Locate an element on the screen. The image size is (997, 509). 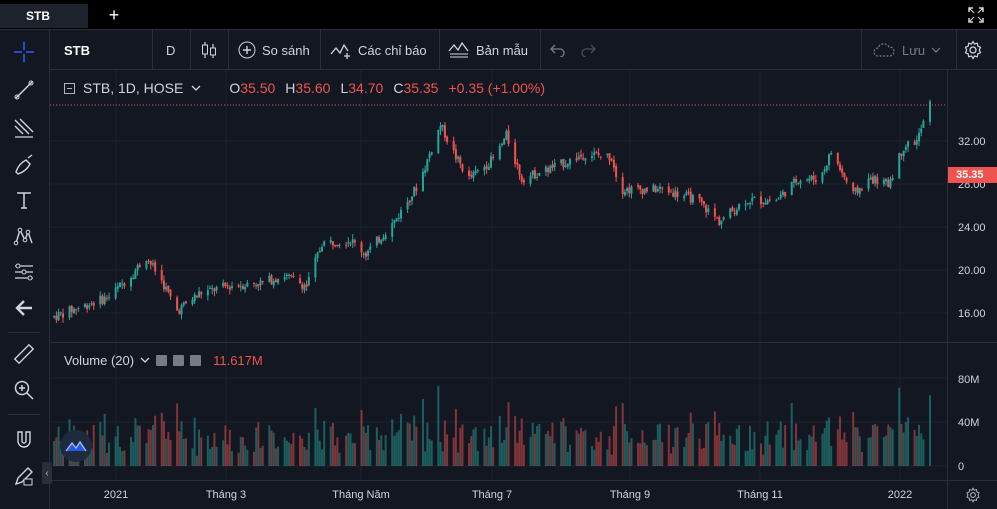
lock-pencil-icon is located at coordinates (24, 476).